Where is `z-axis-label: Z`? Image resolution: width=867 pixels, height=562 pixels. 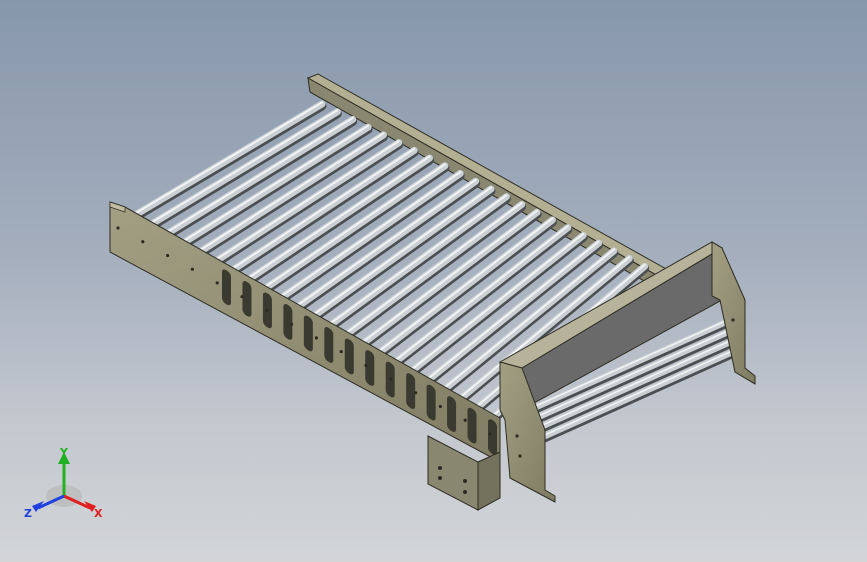 z-axis-label: Z is located at coordinates (28, 513).